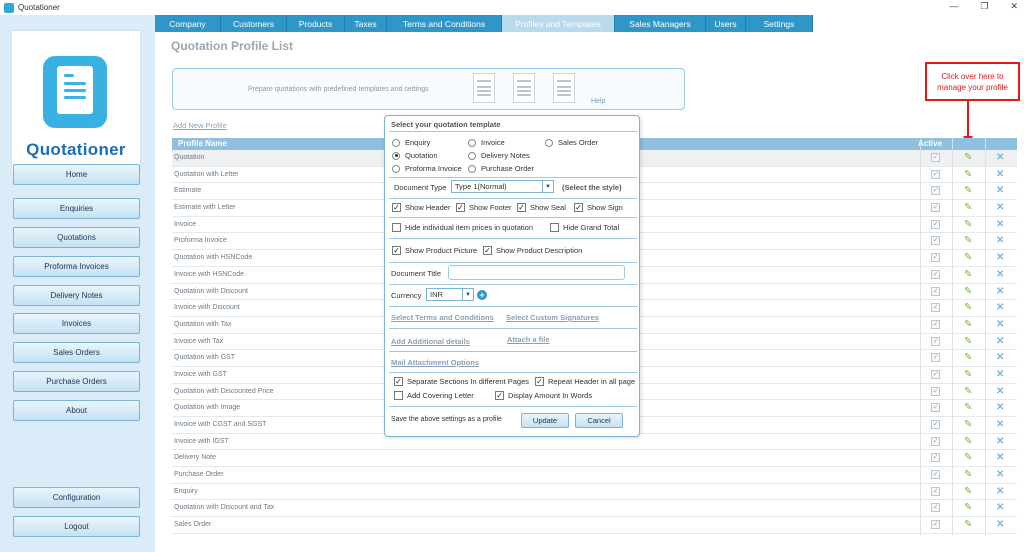  I want to click on tab-company: Company, so click(188, 23).